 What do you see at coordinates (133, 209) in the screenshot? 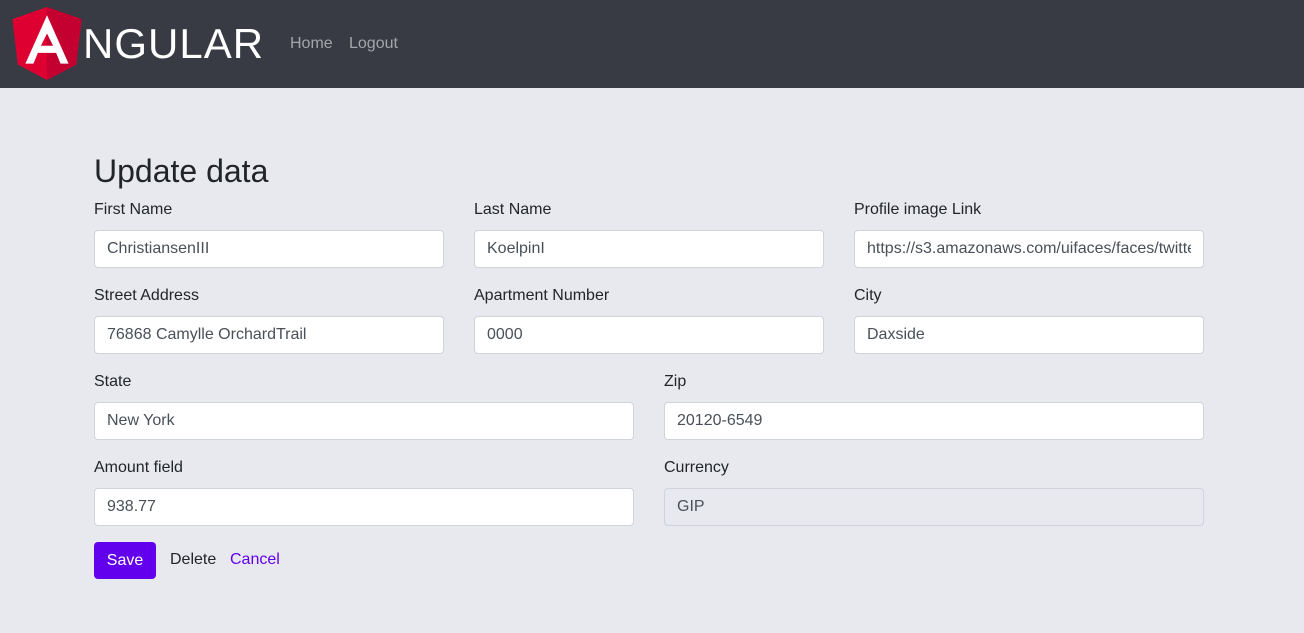
I see `first-name-label: First Name` at bounding box center [133, 209].